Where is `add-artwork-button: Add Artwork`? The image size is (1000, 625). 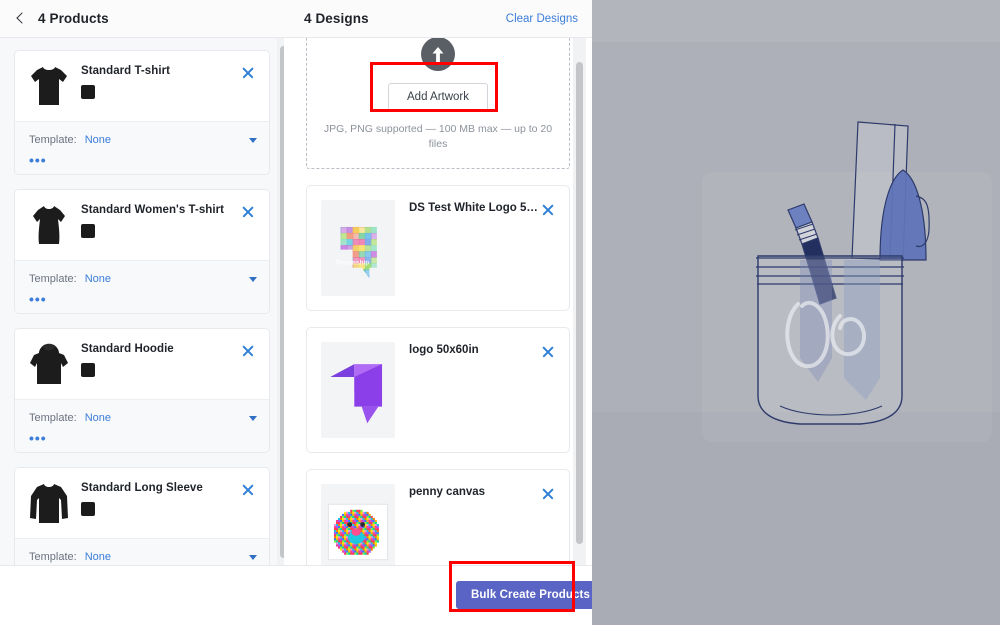
add-artwork-button: Add Artwork is located at coordinates (438, 97).